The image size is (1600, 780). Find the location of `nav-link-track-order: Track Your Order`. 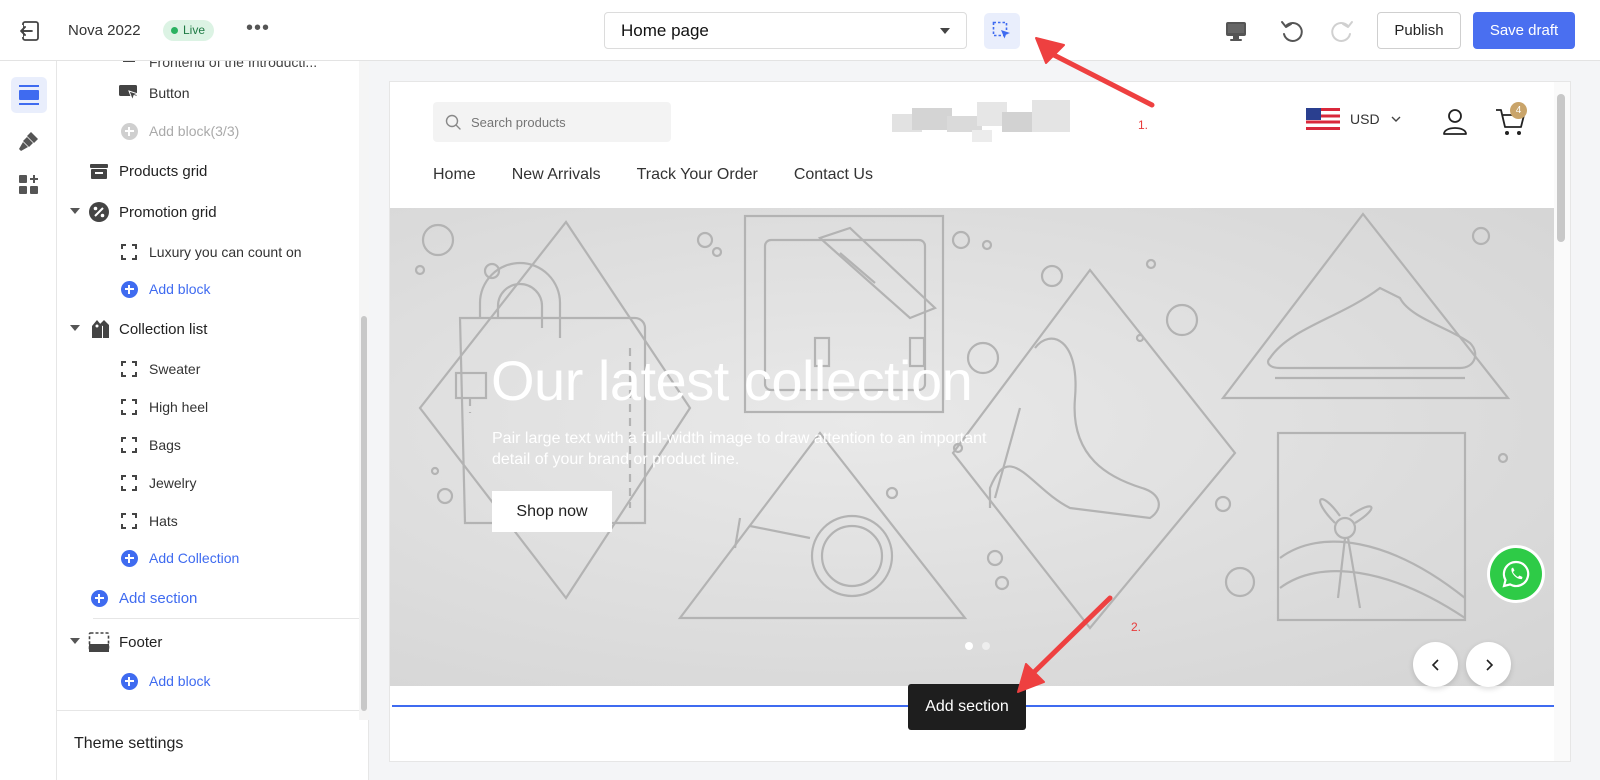

nav-link-track-order: Track Your Order is located at coordinates (697, 175).